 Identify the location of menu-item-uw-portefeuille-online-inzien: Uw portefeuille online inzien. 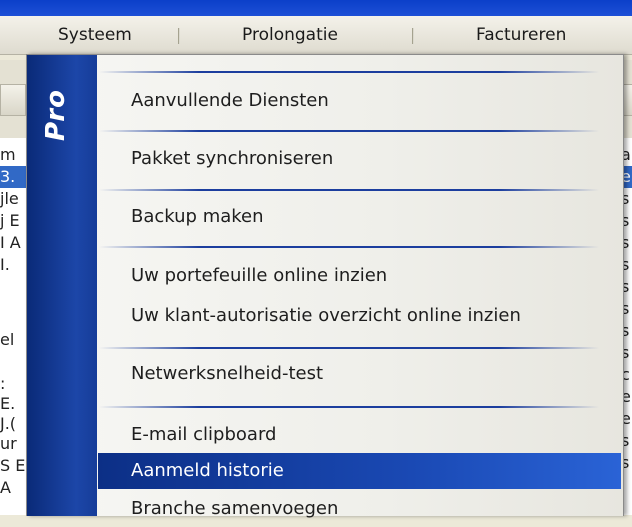
(359, 276).